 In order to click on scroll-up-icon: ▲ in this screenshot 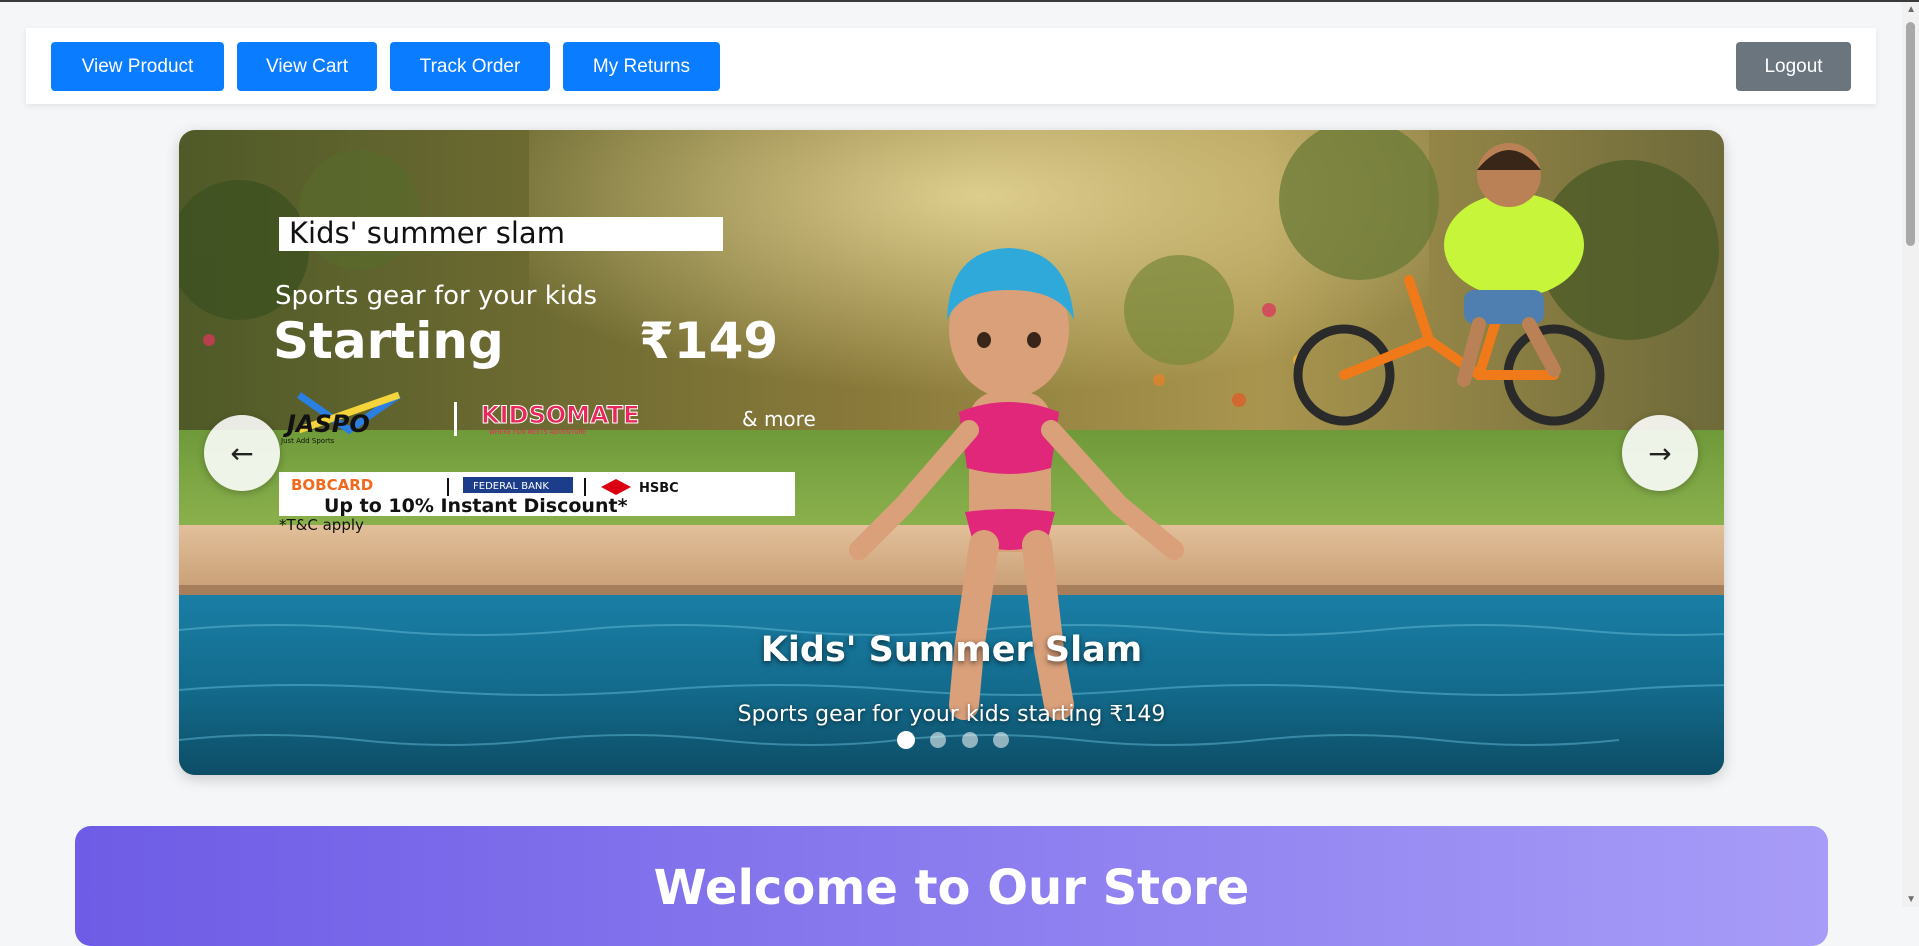, I will do `click(1911, 9)`.